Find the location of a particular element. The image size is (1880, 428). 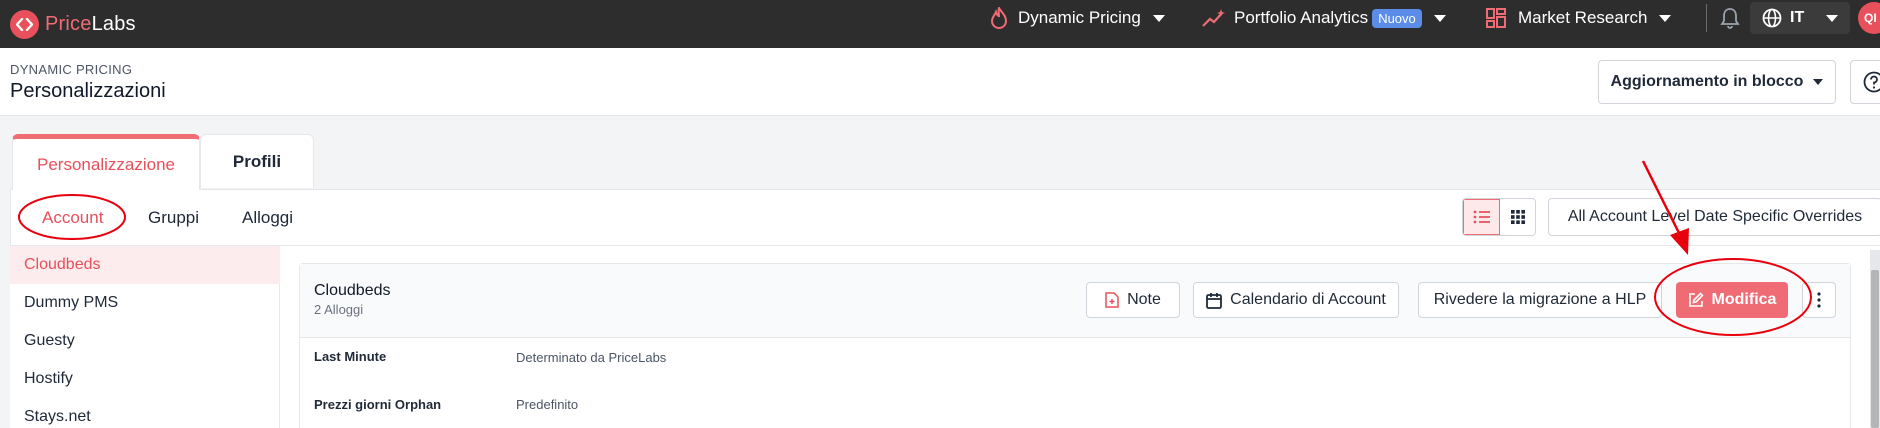

tab-profili: Profili is located at coordinates (257, 161).